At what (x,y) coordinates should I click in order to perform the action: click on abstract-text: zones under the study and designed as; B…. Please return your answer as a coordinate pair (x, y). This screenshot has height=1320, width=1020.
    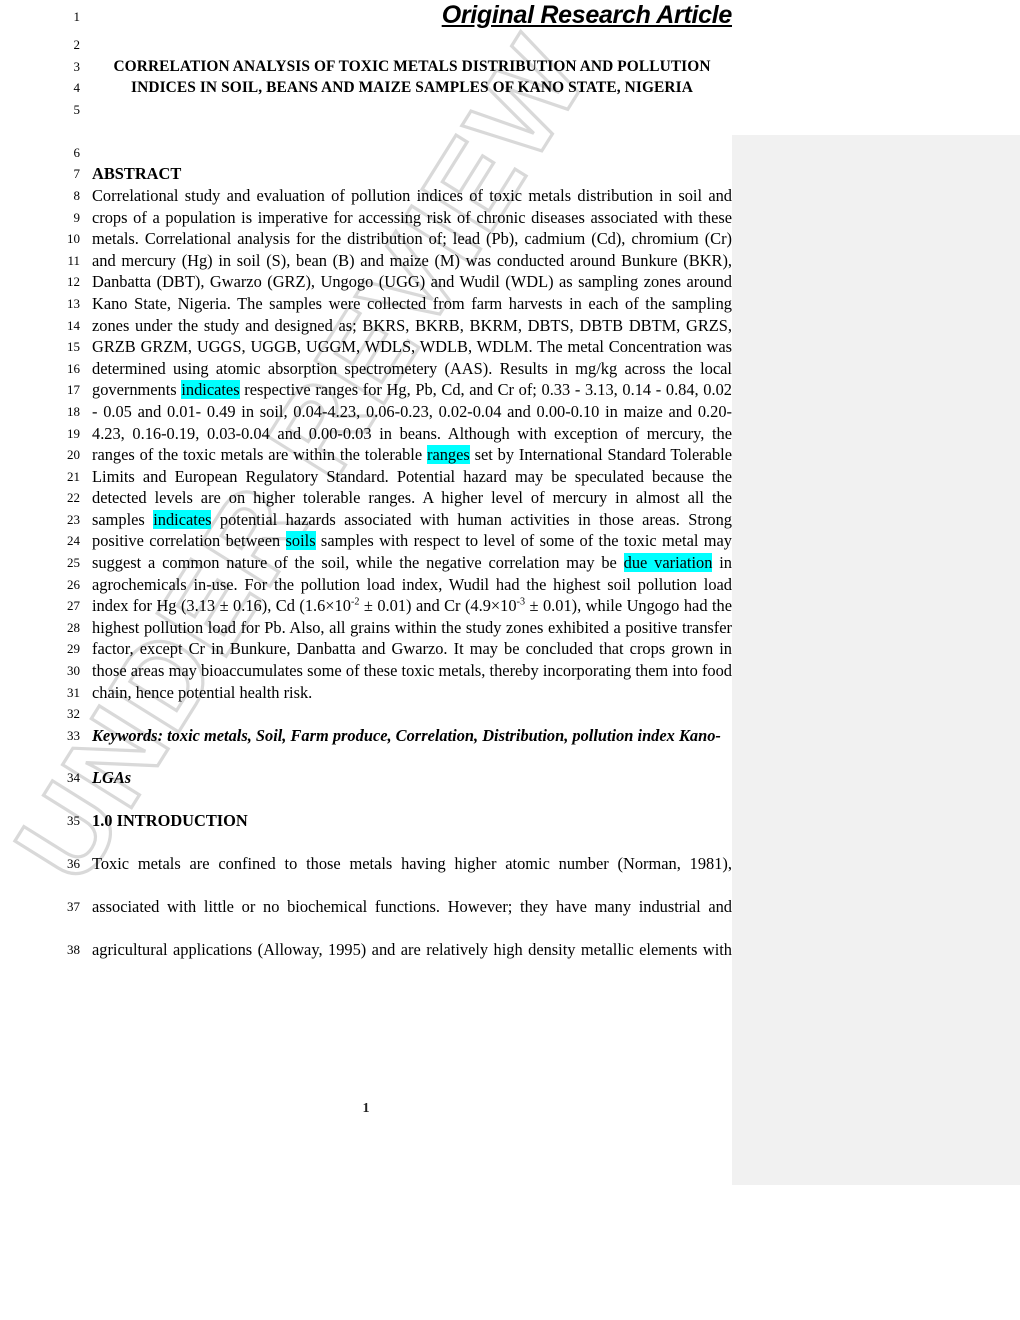
    Looking at the image, I should click on (412, 325).